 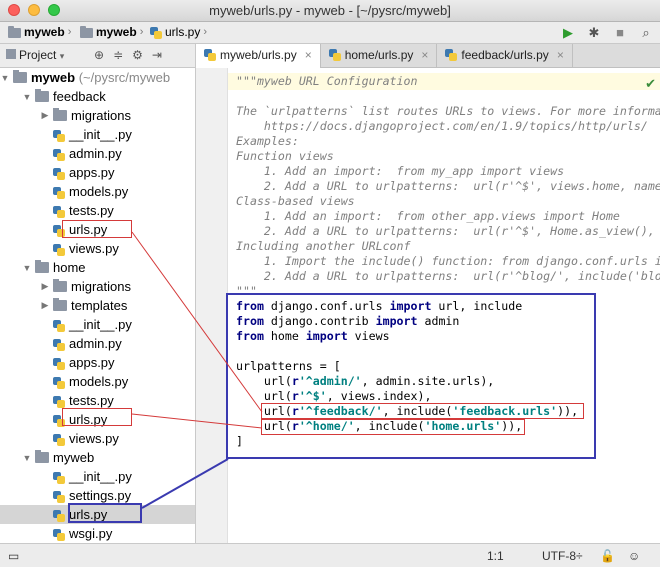 I want to click on file-encoding: UTF-8÷, so click(x=562, y=556).